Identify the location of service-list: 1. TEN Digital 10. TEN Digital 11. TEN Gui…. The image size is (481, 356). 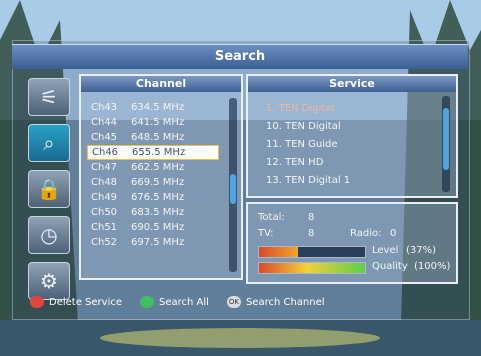
(351, 145).